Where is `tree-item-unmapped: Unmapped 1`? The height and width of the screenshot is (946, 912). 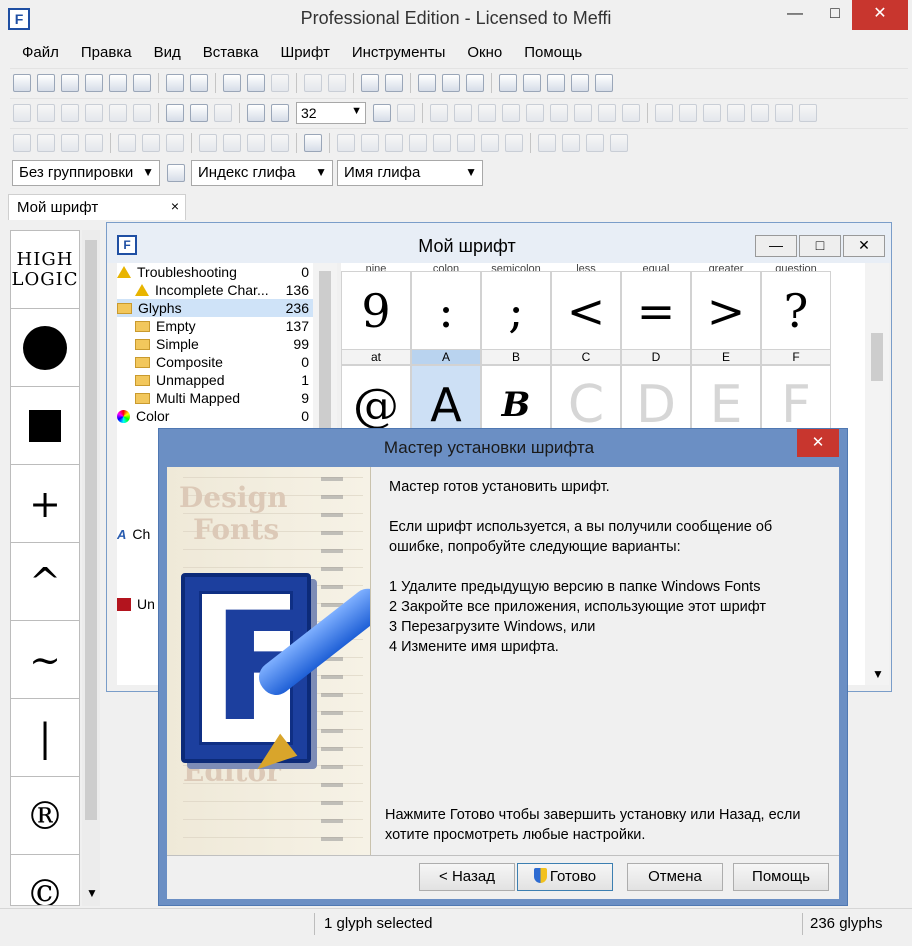 tree-item-unmapped: Unmapped 1 is located at coordinates (215, 380).